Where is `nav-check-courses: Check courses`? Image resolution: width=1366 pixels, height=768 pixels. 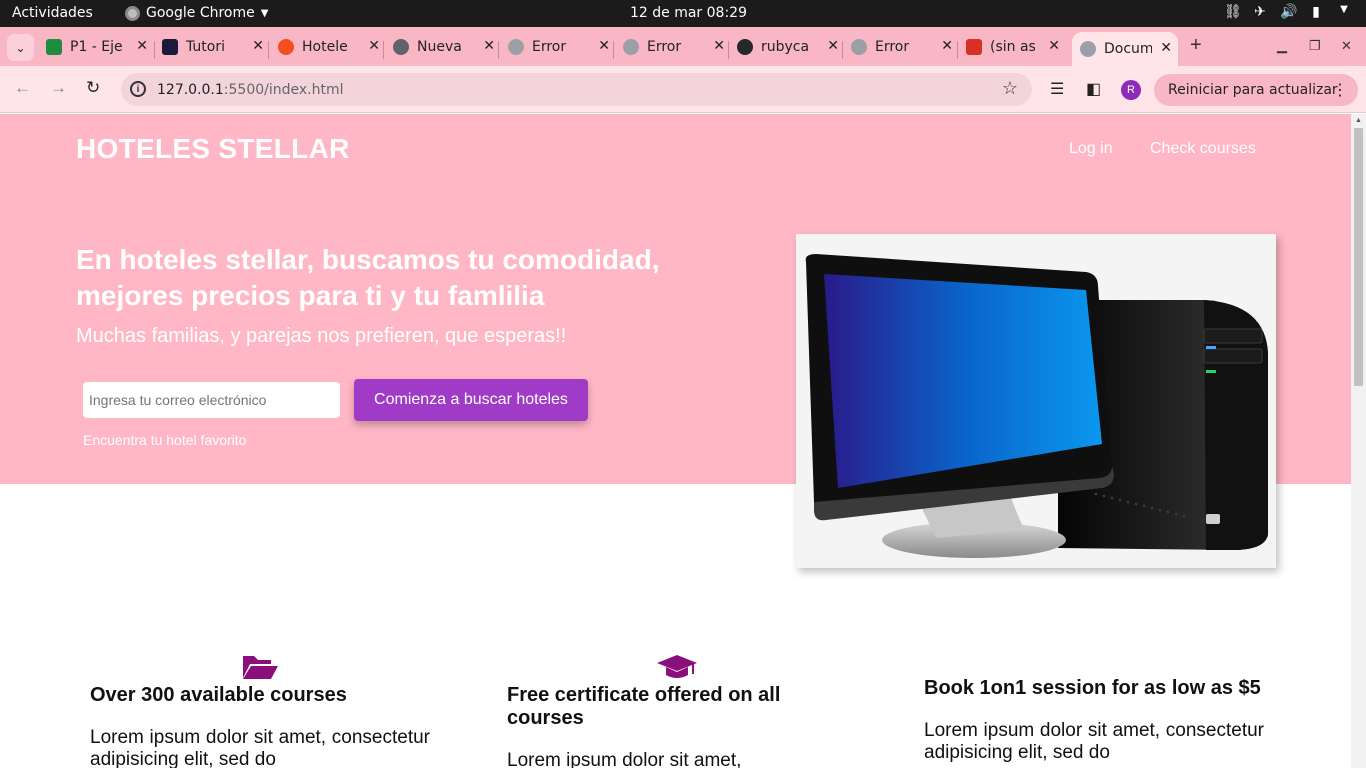 nav-check-courses: Check courses is located at coordinates (1203, 149).